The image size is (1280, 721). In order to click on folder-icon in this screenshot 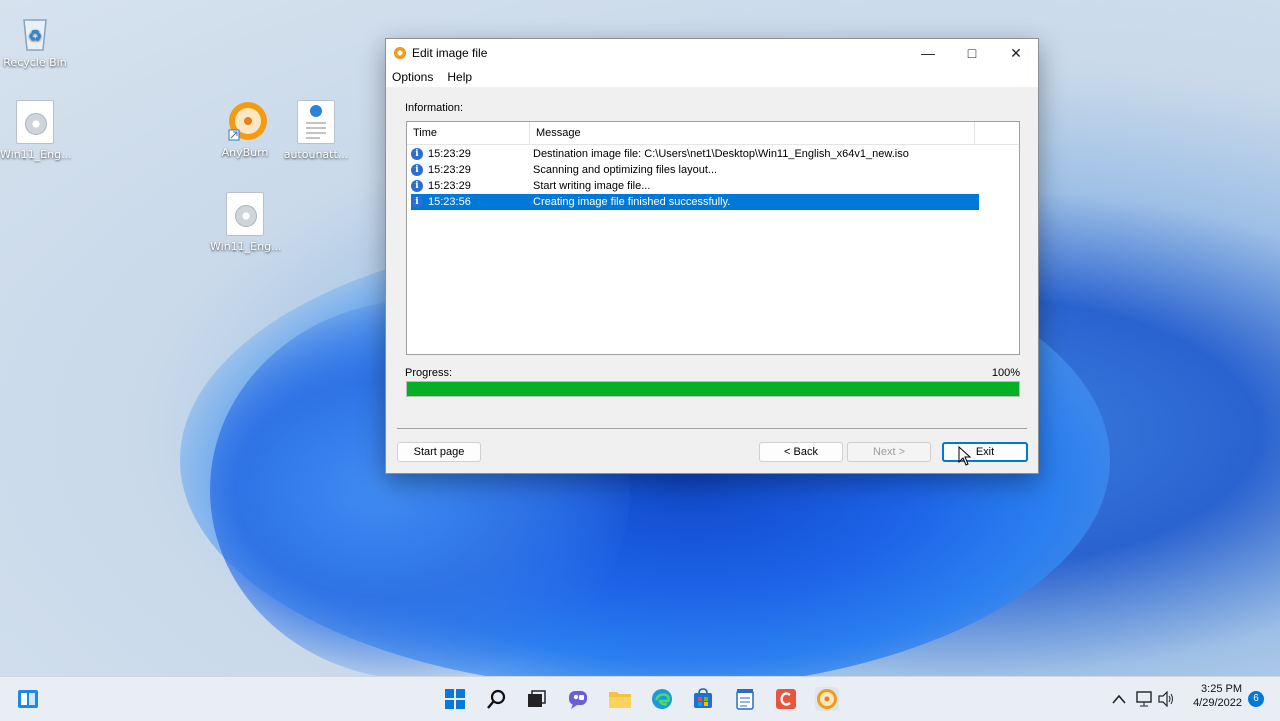, I will do `click(620, 700)`.